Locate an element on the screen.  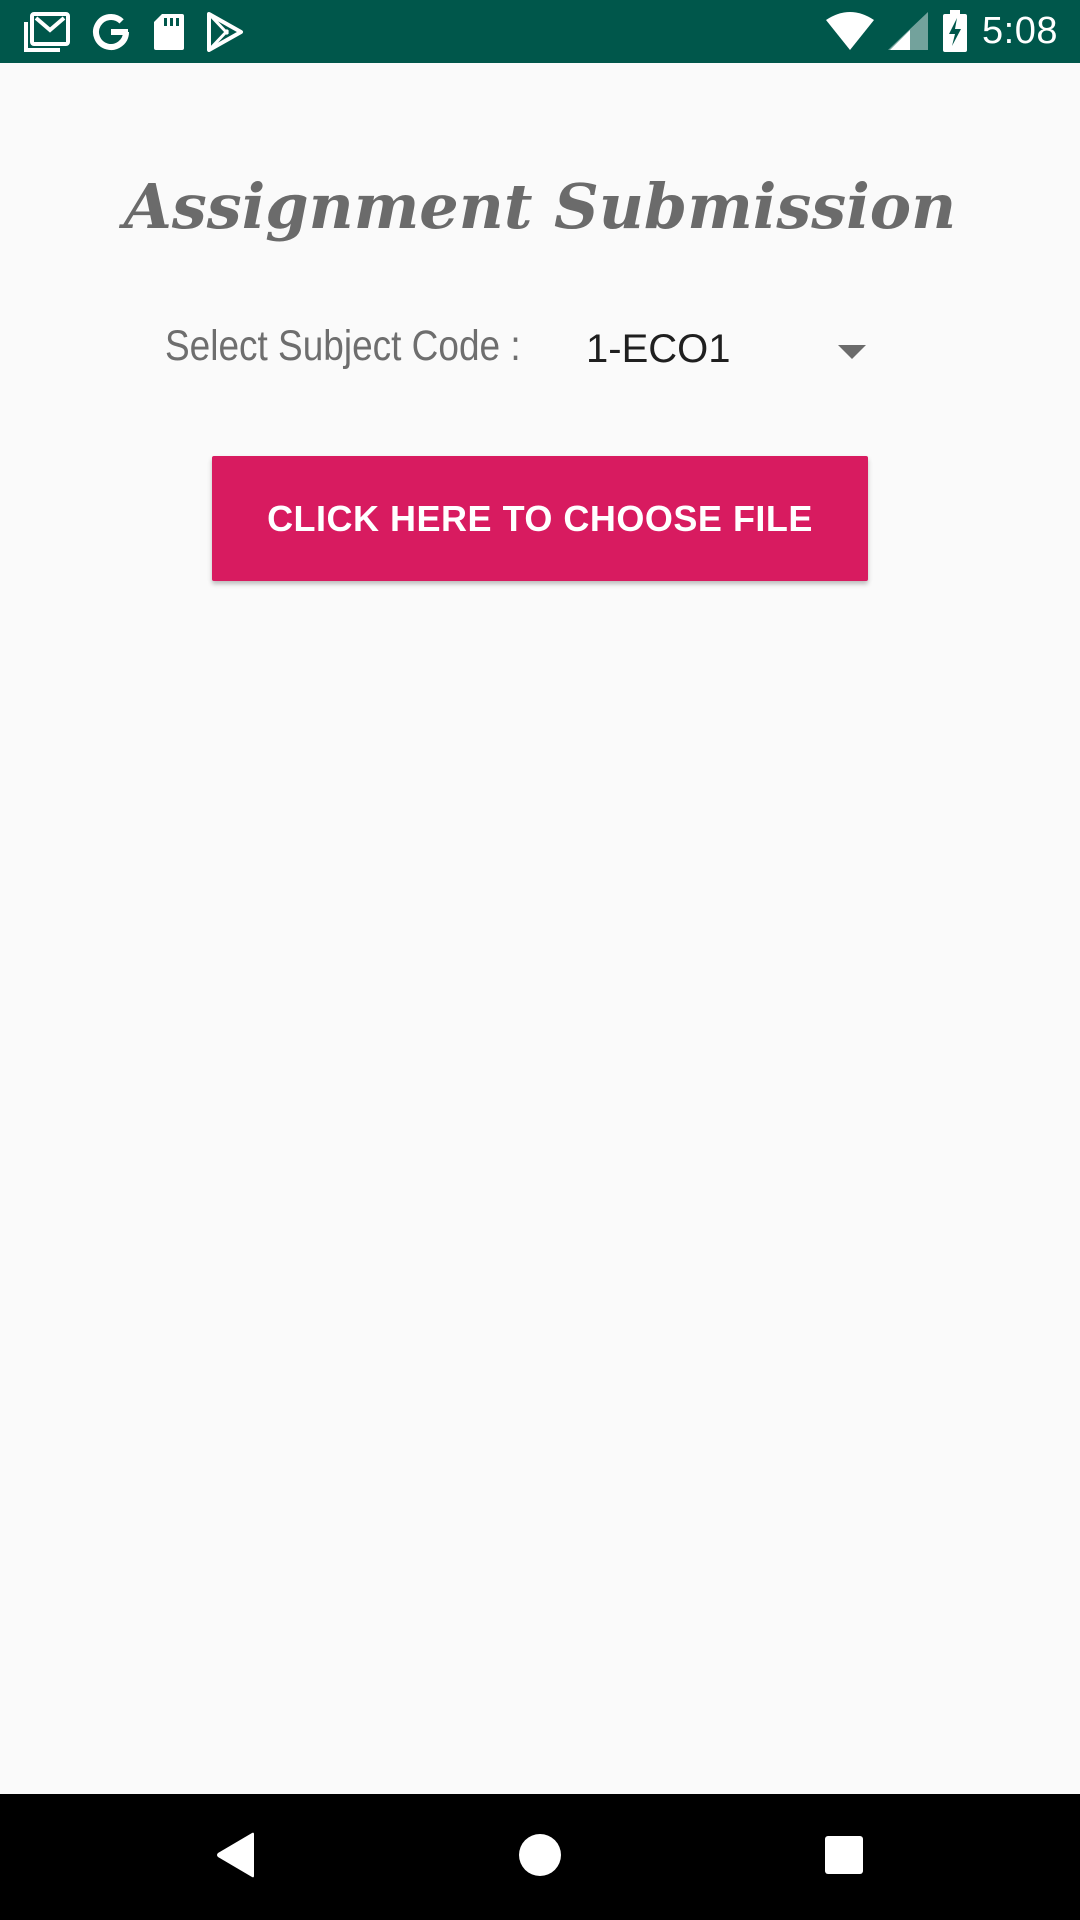
navigation-bar is located at coordinates (540, 1857).